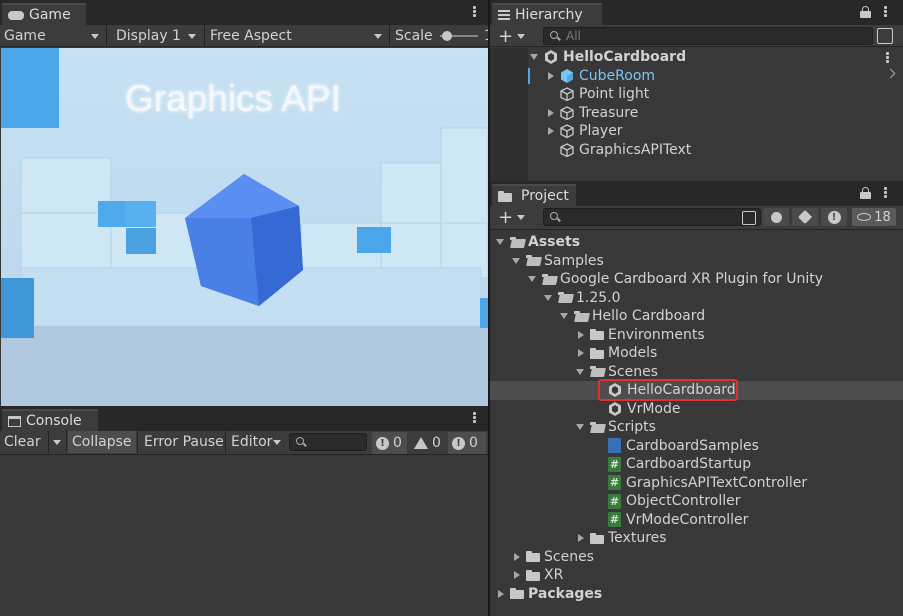 The image size is (903, 616). I want to click on scene-row: HelloCardboard, so click(716, 57).